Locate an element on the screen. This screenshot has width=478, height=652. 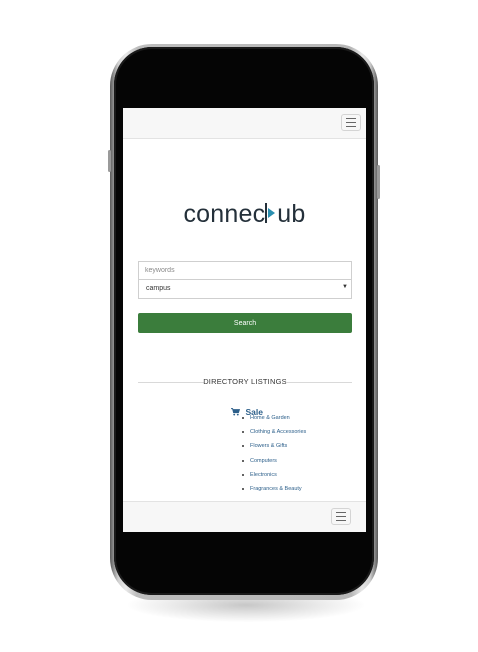
connecthub-logo: connec ub is located at coordinates (244, 214).